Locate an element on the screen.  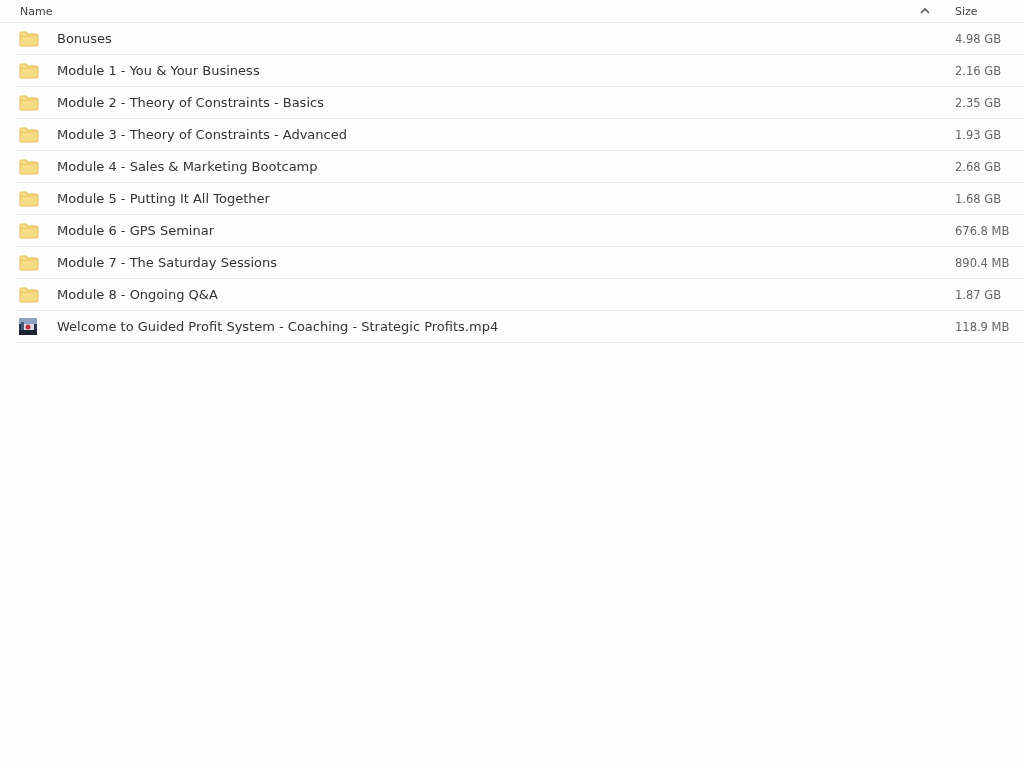
file-name: Module 8 - Ongoing Q&A is located at coordinates (506, 294).